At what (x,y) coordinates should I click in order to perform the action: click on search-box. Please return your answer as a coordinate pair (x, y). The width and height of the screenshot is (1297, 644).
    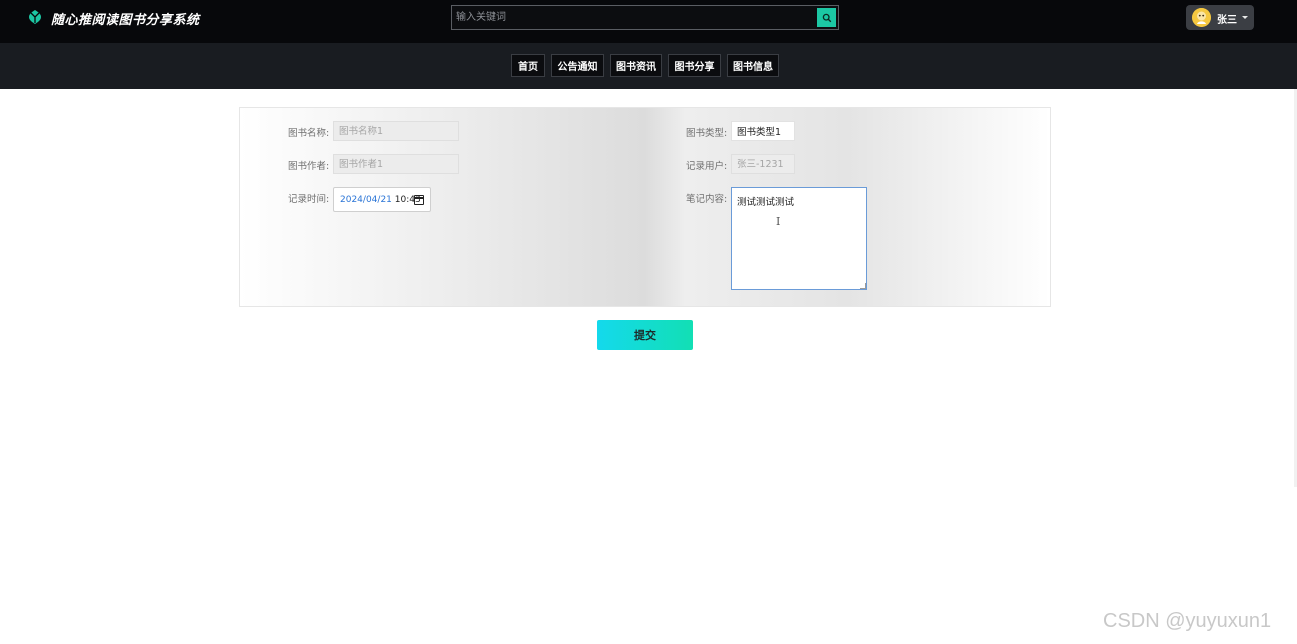
    Looking at the image, I should click on (645, 17).